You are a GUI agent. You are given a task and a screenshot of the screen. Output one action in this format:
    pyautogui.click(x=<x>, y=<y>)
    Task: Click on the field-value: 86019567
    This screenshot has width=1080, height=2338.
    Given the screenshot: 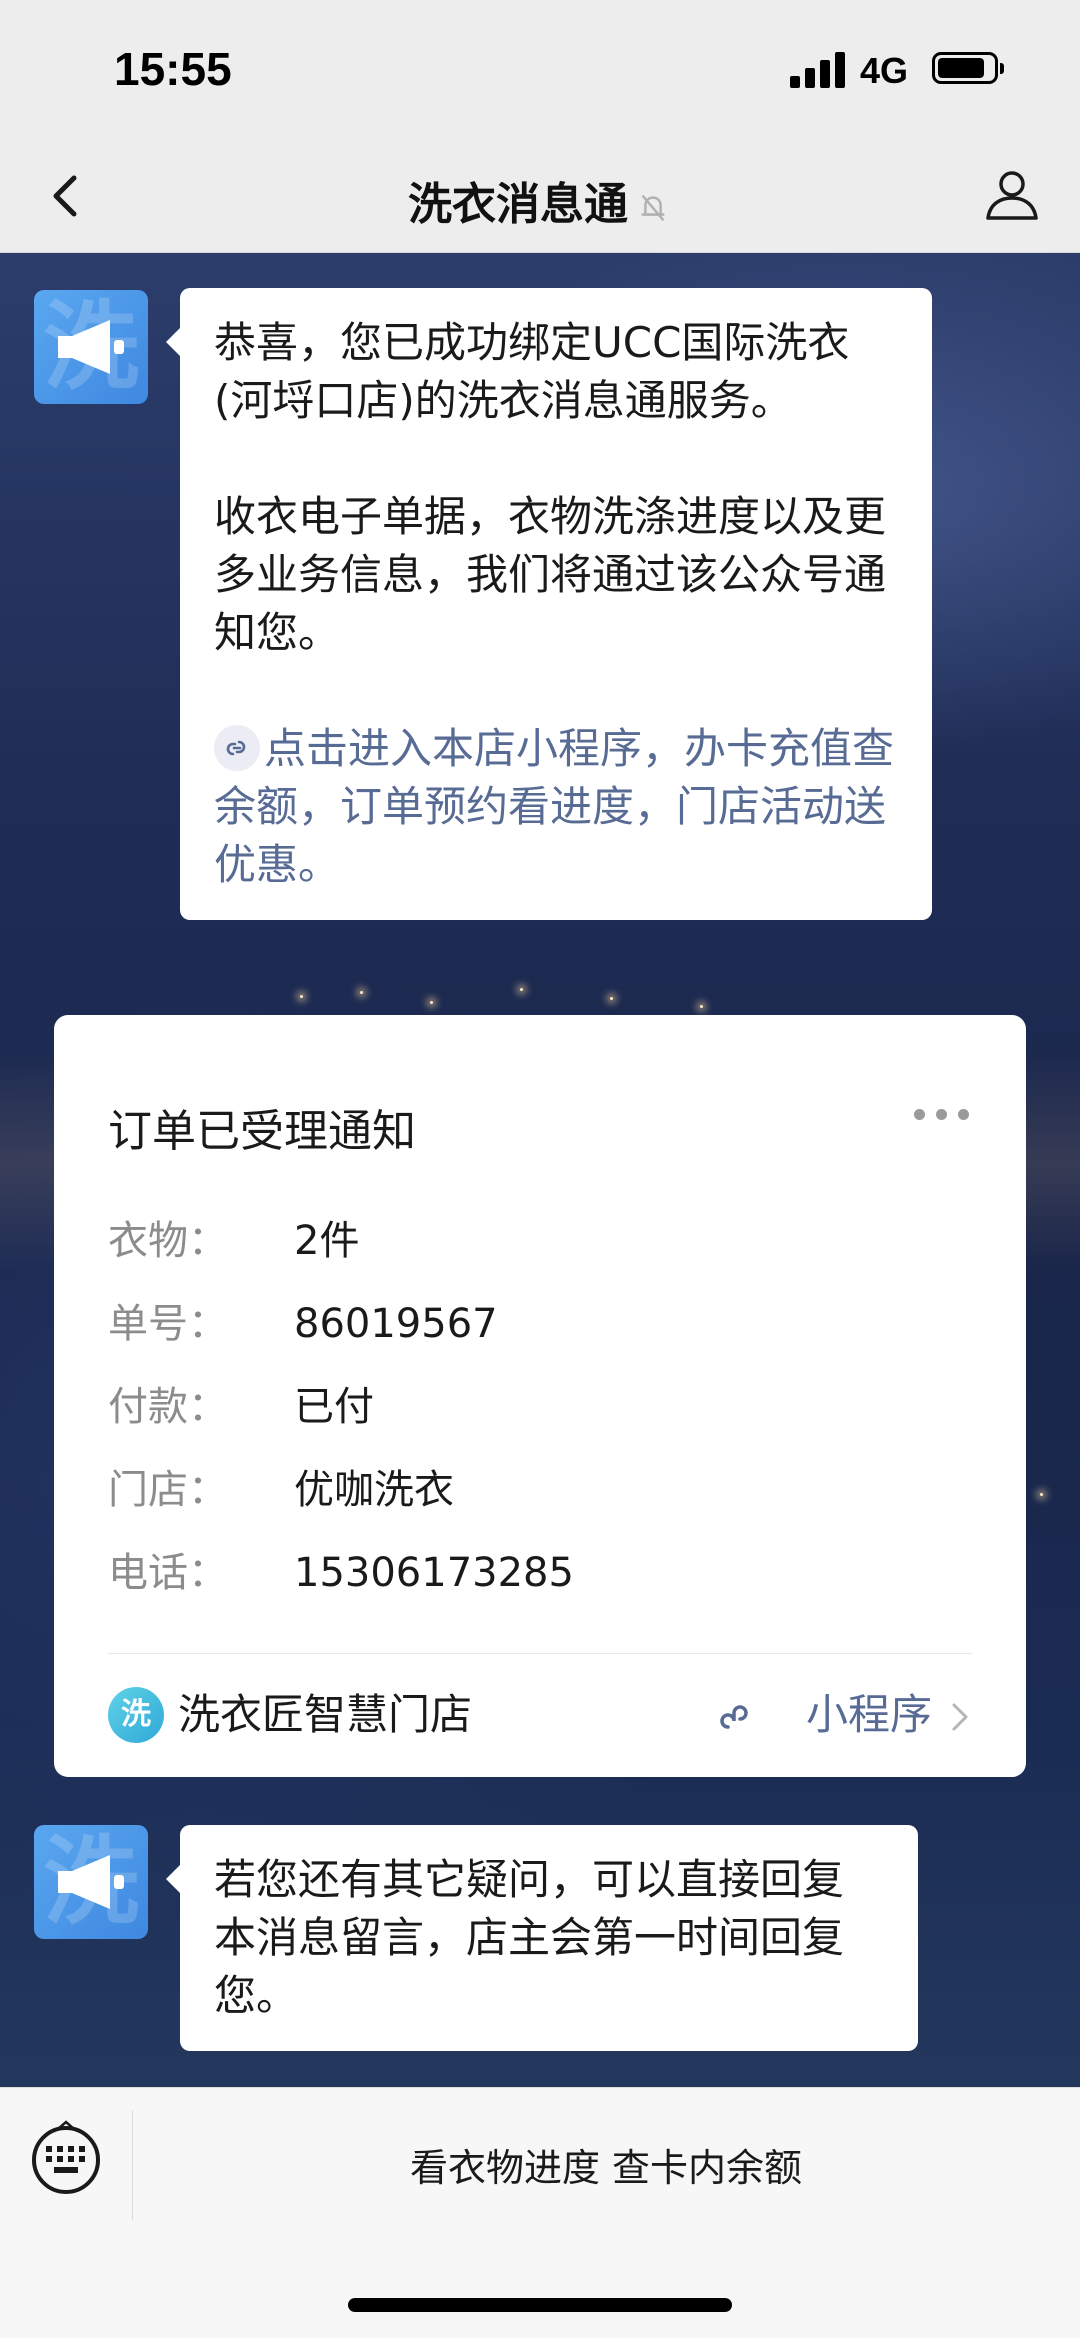 What is the action you would take?
    pyautogui.click(x=396, y=1324)
    